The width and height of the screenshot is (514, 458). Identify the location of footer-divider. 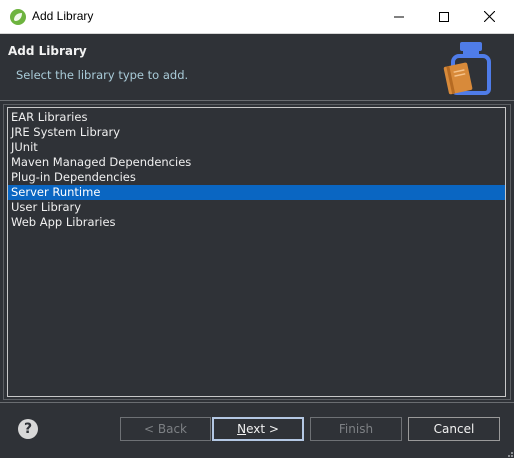
(257, 402).